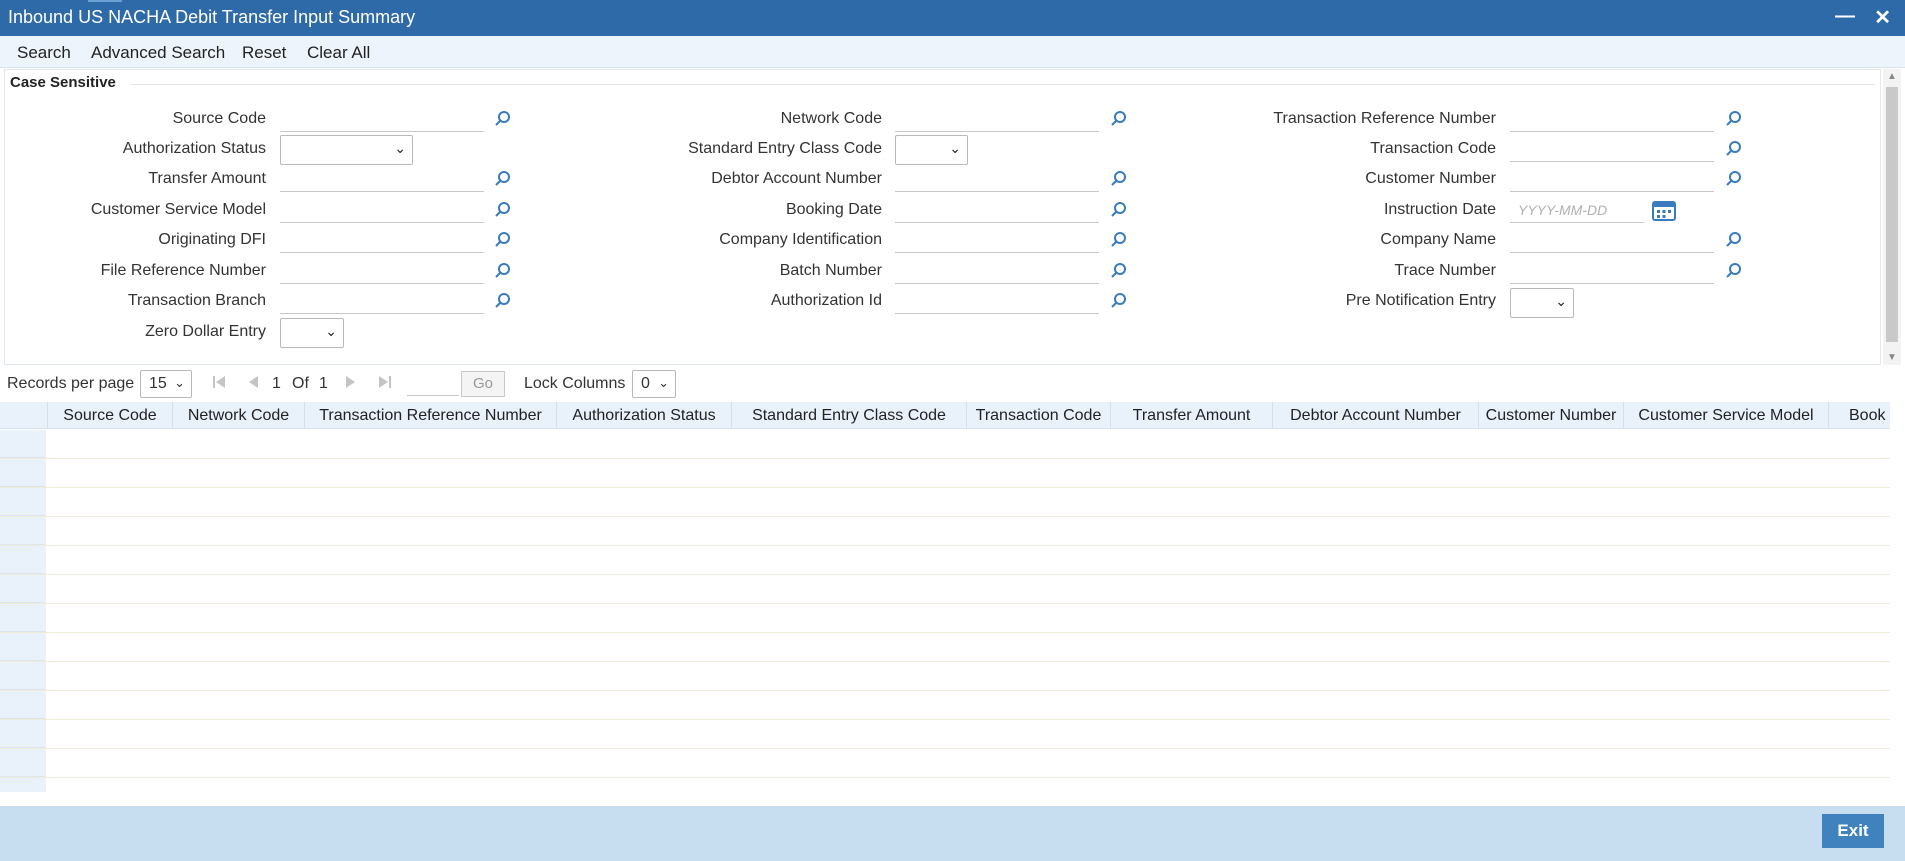 The width and height of the screenshot is (1905, 861). Describe the element at coordinates (1119, 271) in the screenshot. I see `batch-number-search-icon` at that location.